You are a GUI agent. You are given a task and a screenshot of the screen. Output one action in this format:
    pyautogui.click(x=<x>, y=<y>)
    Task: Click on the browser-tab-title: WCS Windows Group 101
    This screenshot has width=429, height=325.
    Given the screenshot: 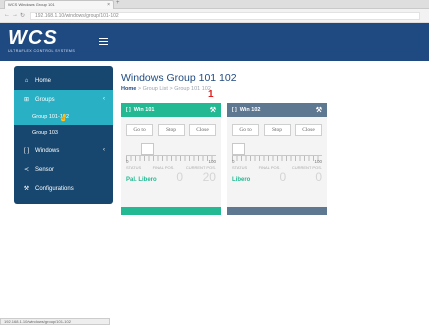 What is the action you would take?
    pyautogui.click(x=31, y=4)
    